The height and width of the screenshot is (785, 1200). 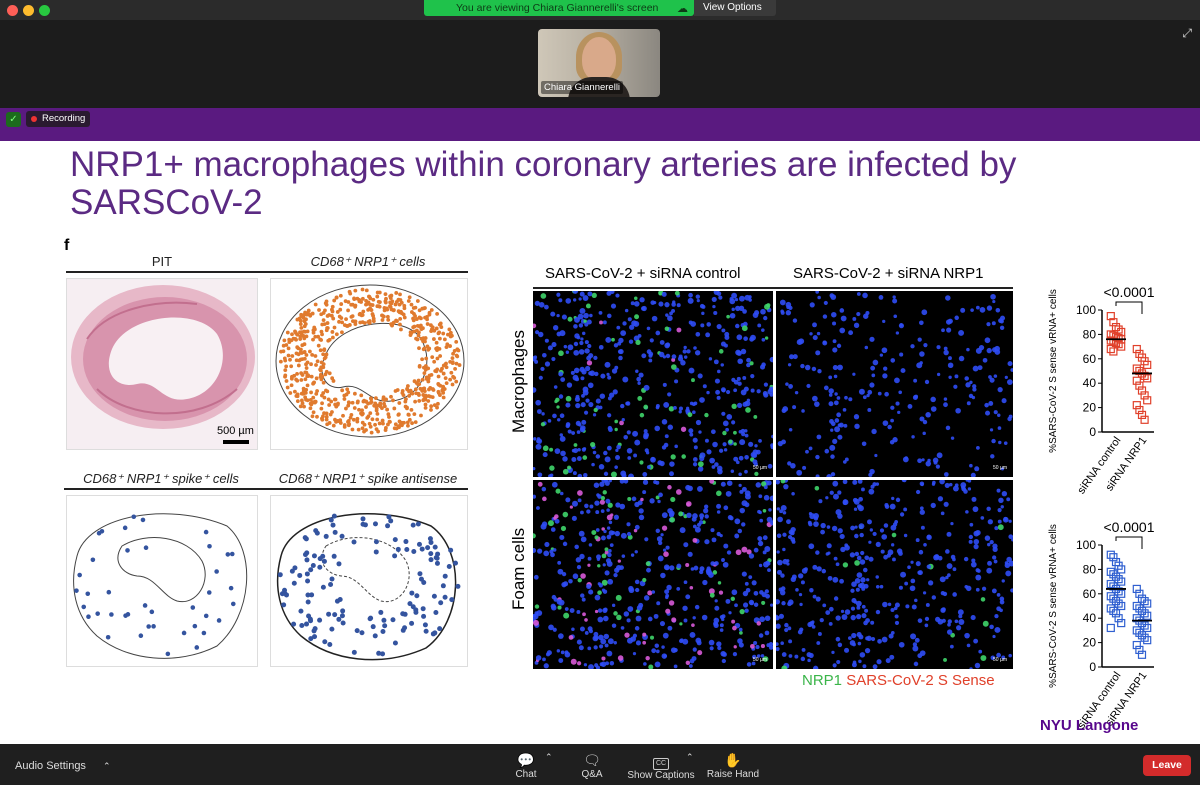 I want to click on view-options-button: View Options ⌄, so click(x=735, y=14).